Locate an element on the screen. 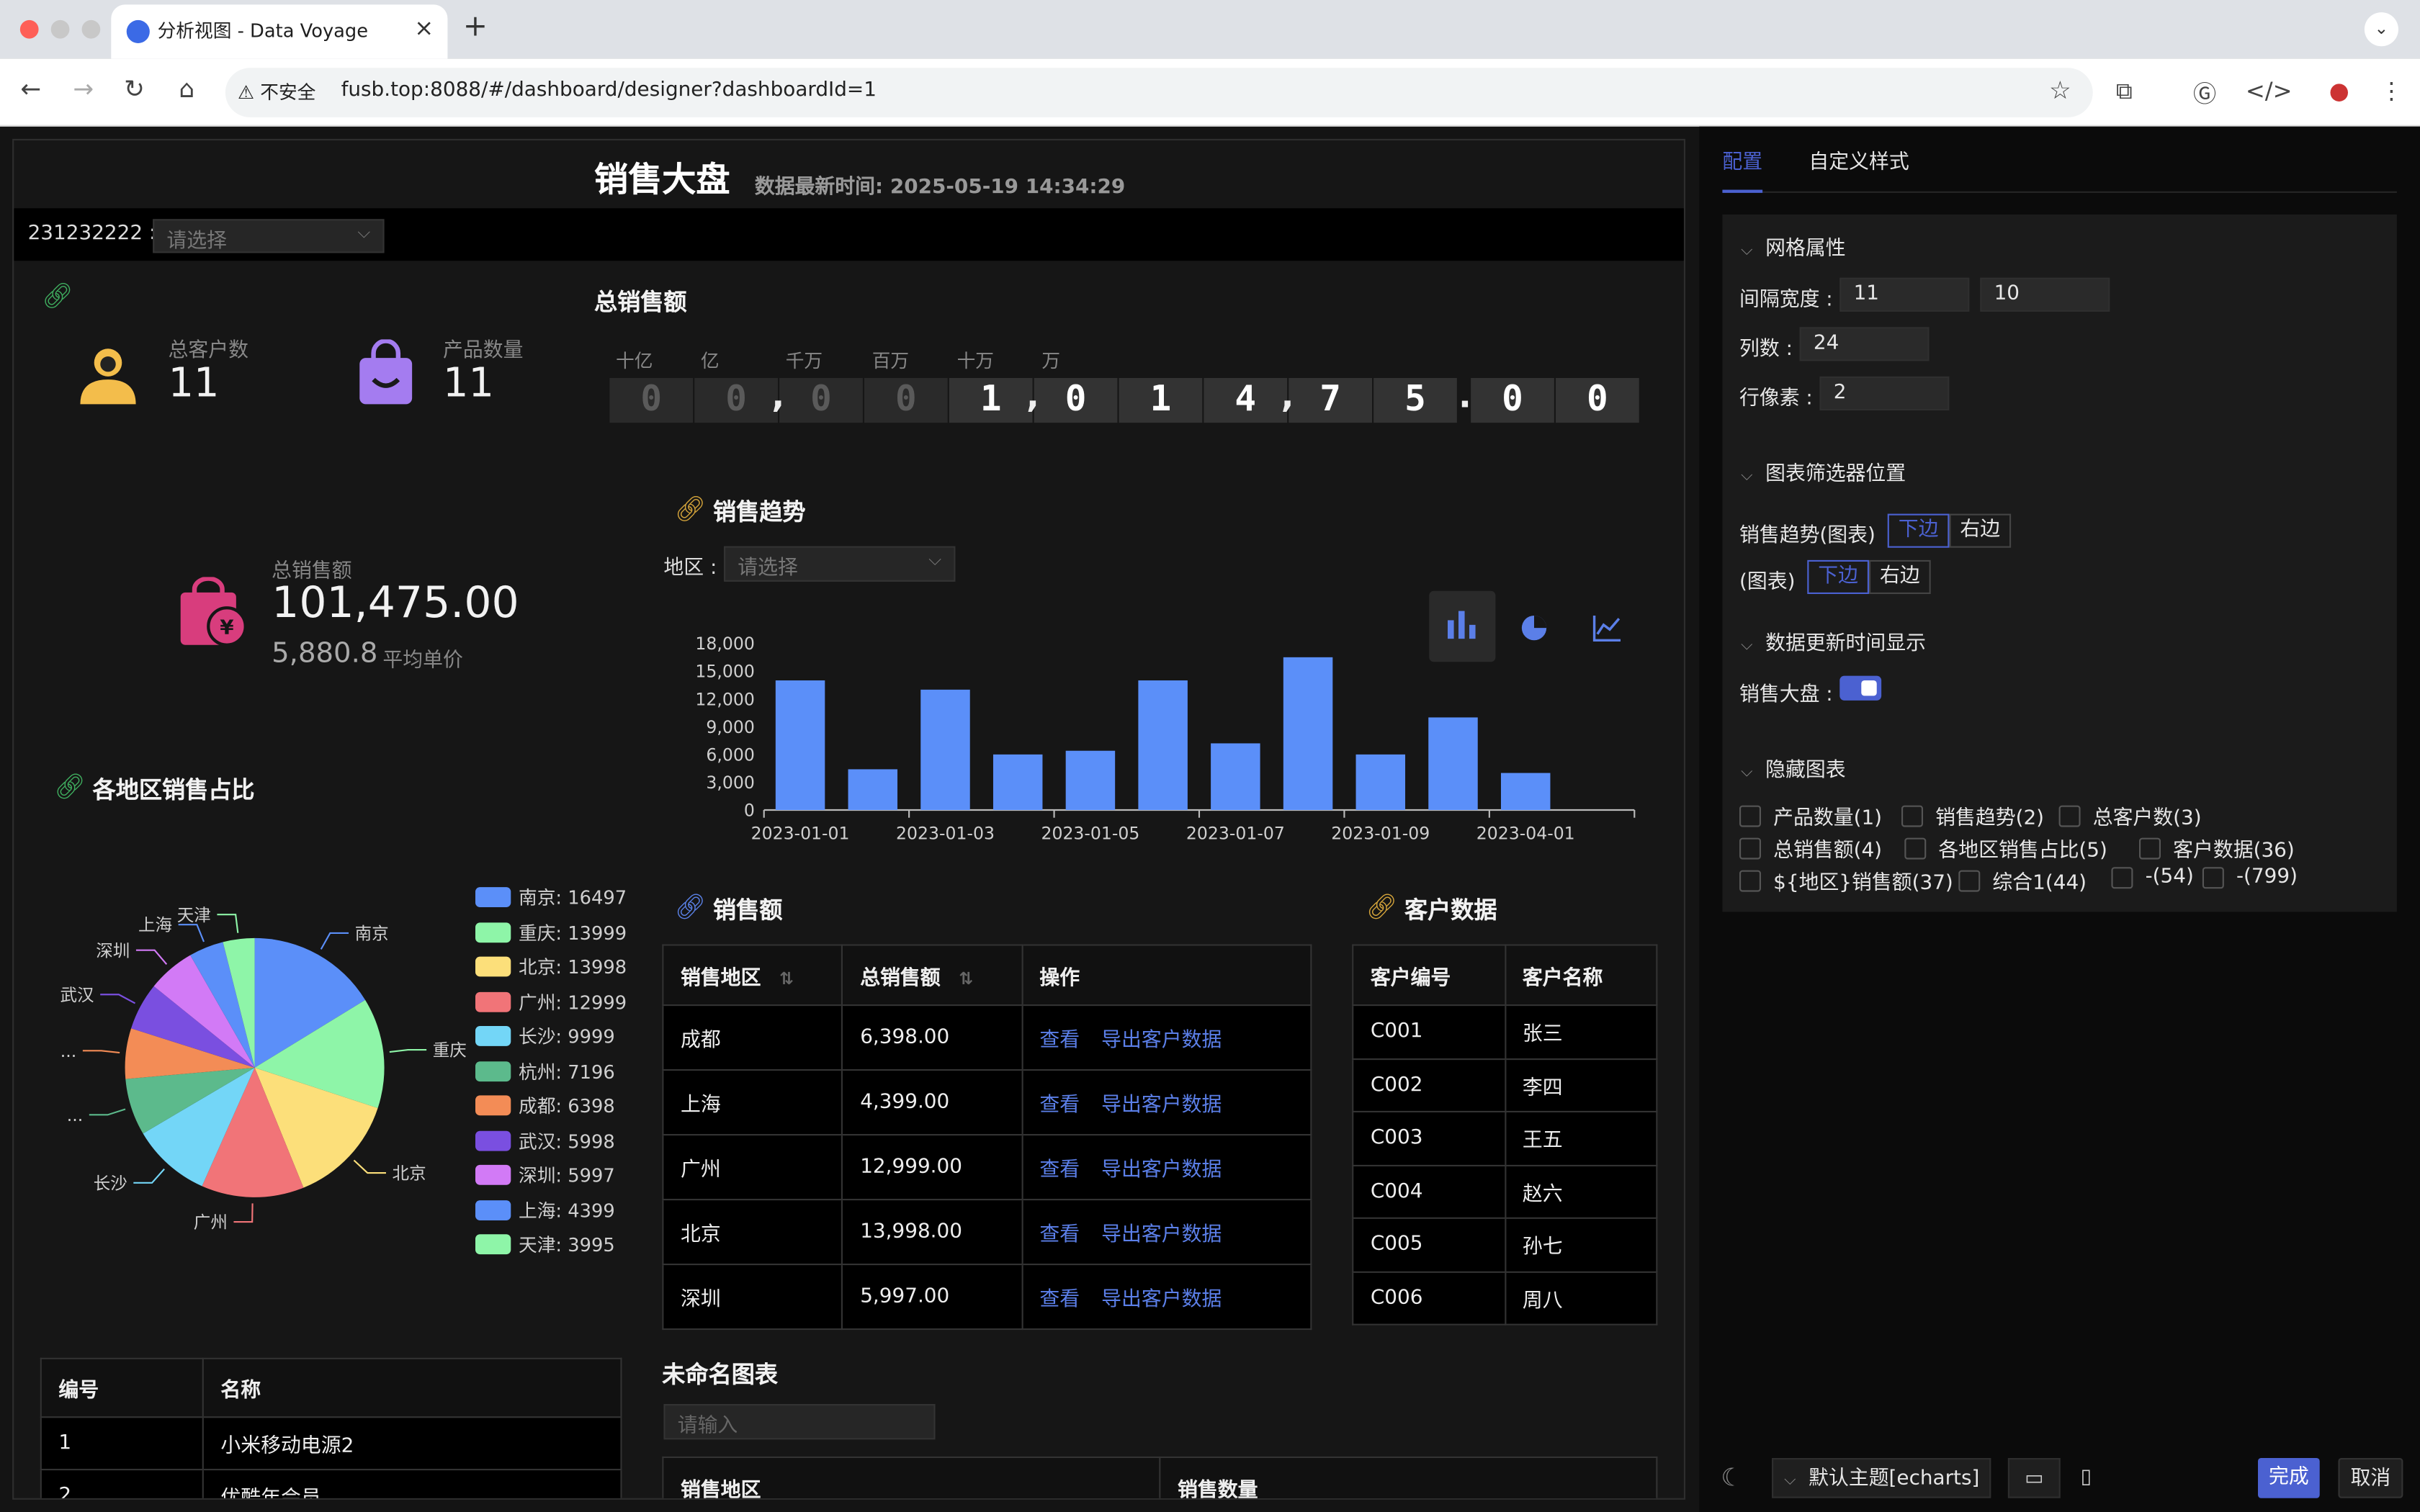  legend-item: 天津: 3995 is located at coordinates (545, 1244).